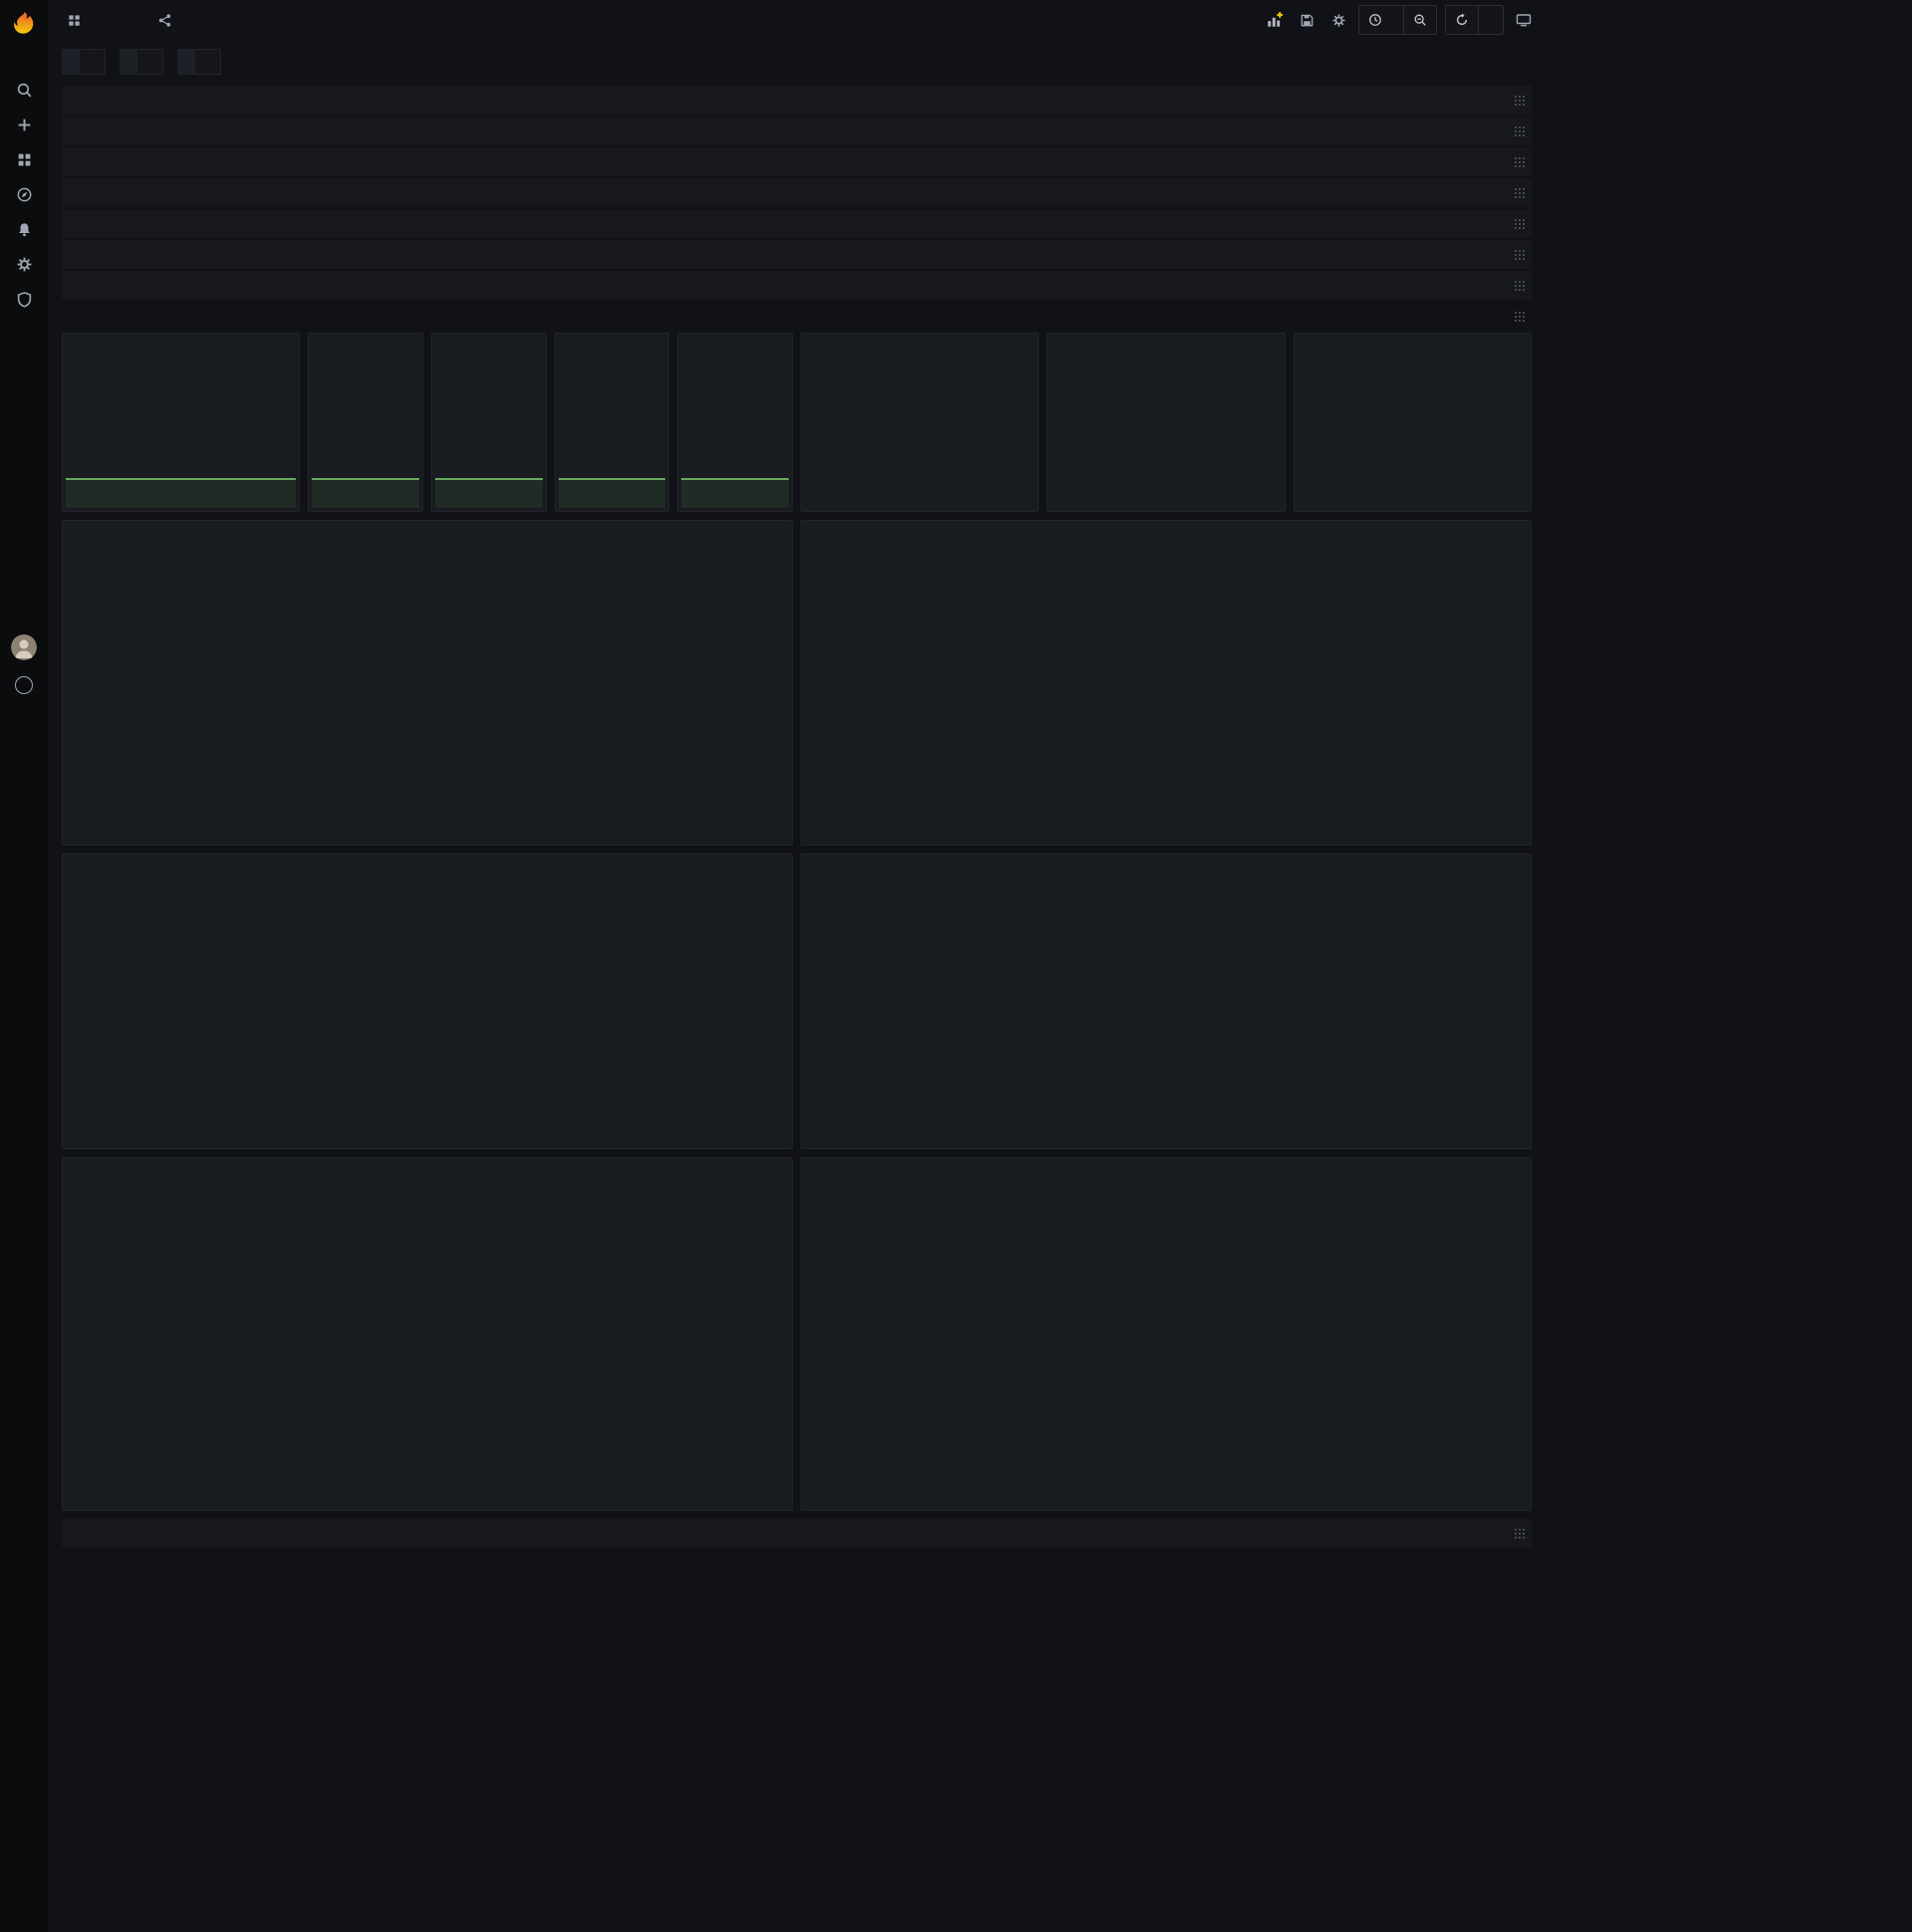  What do you see at coordinates (24, 666) in the screenshot?
I see `sidebar-bottom` at bounding box center [24, 666].